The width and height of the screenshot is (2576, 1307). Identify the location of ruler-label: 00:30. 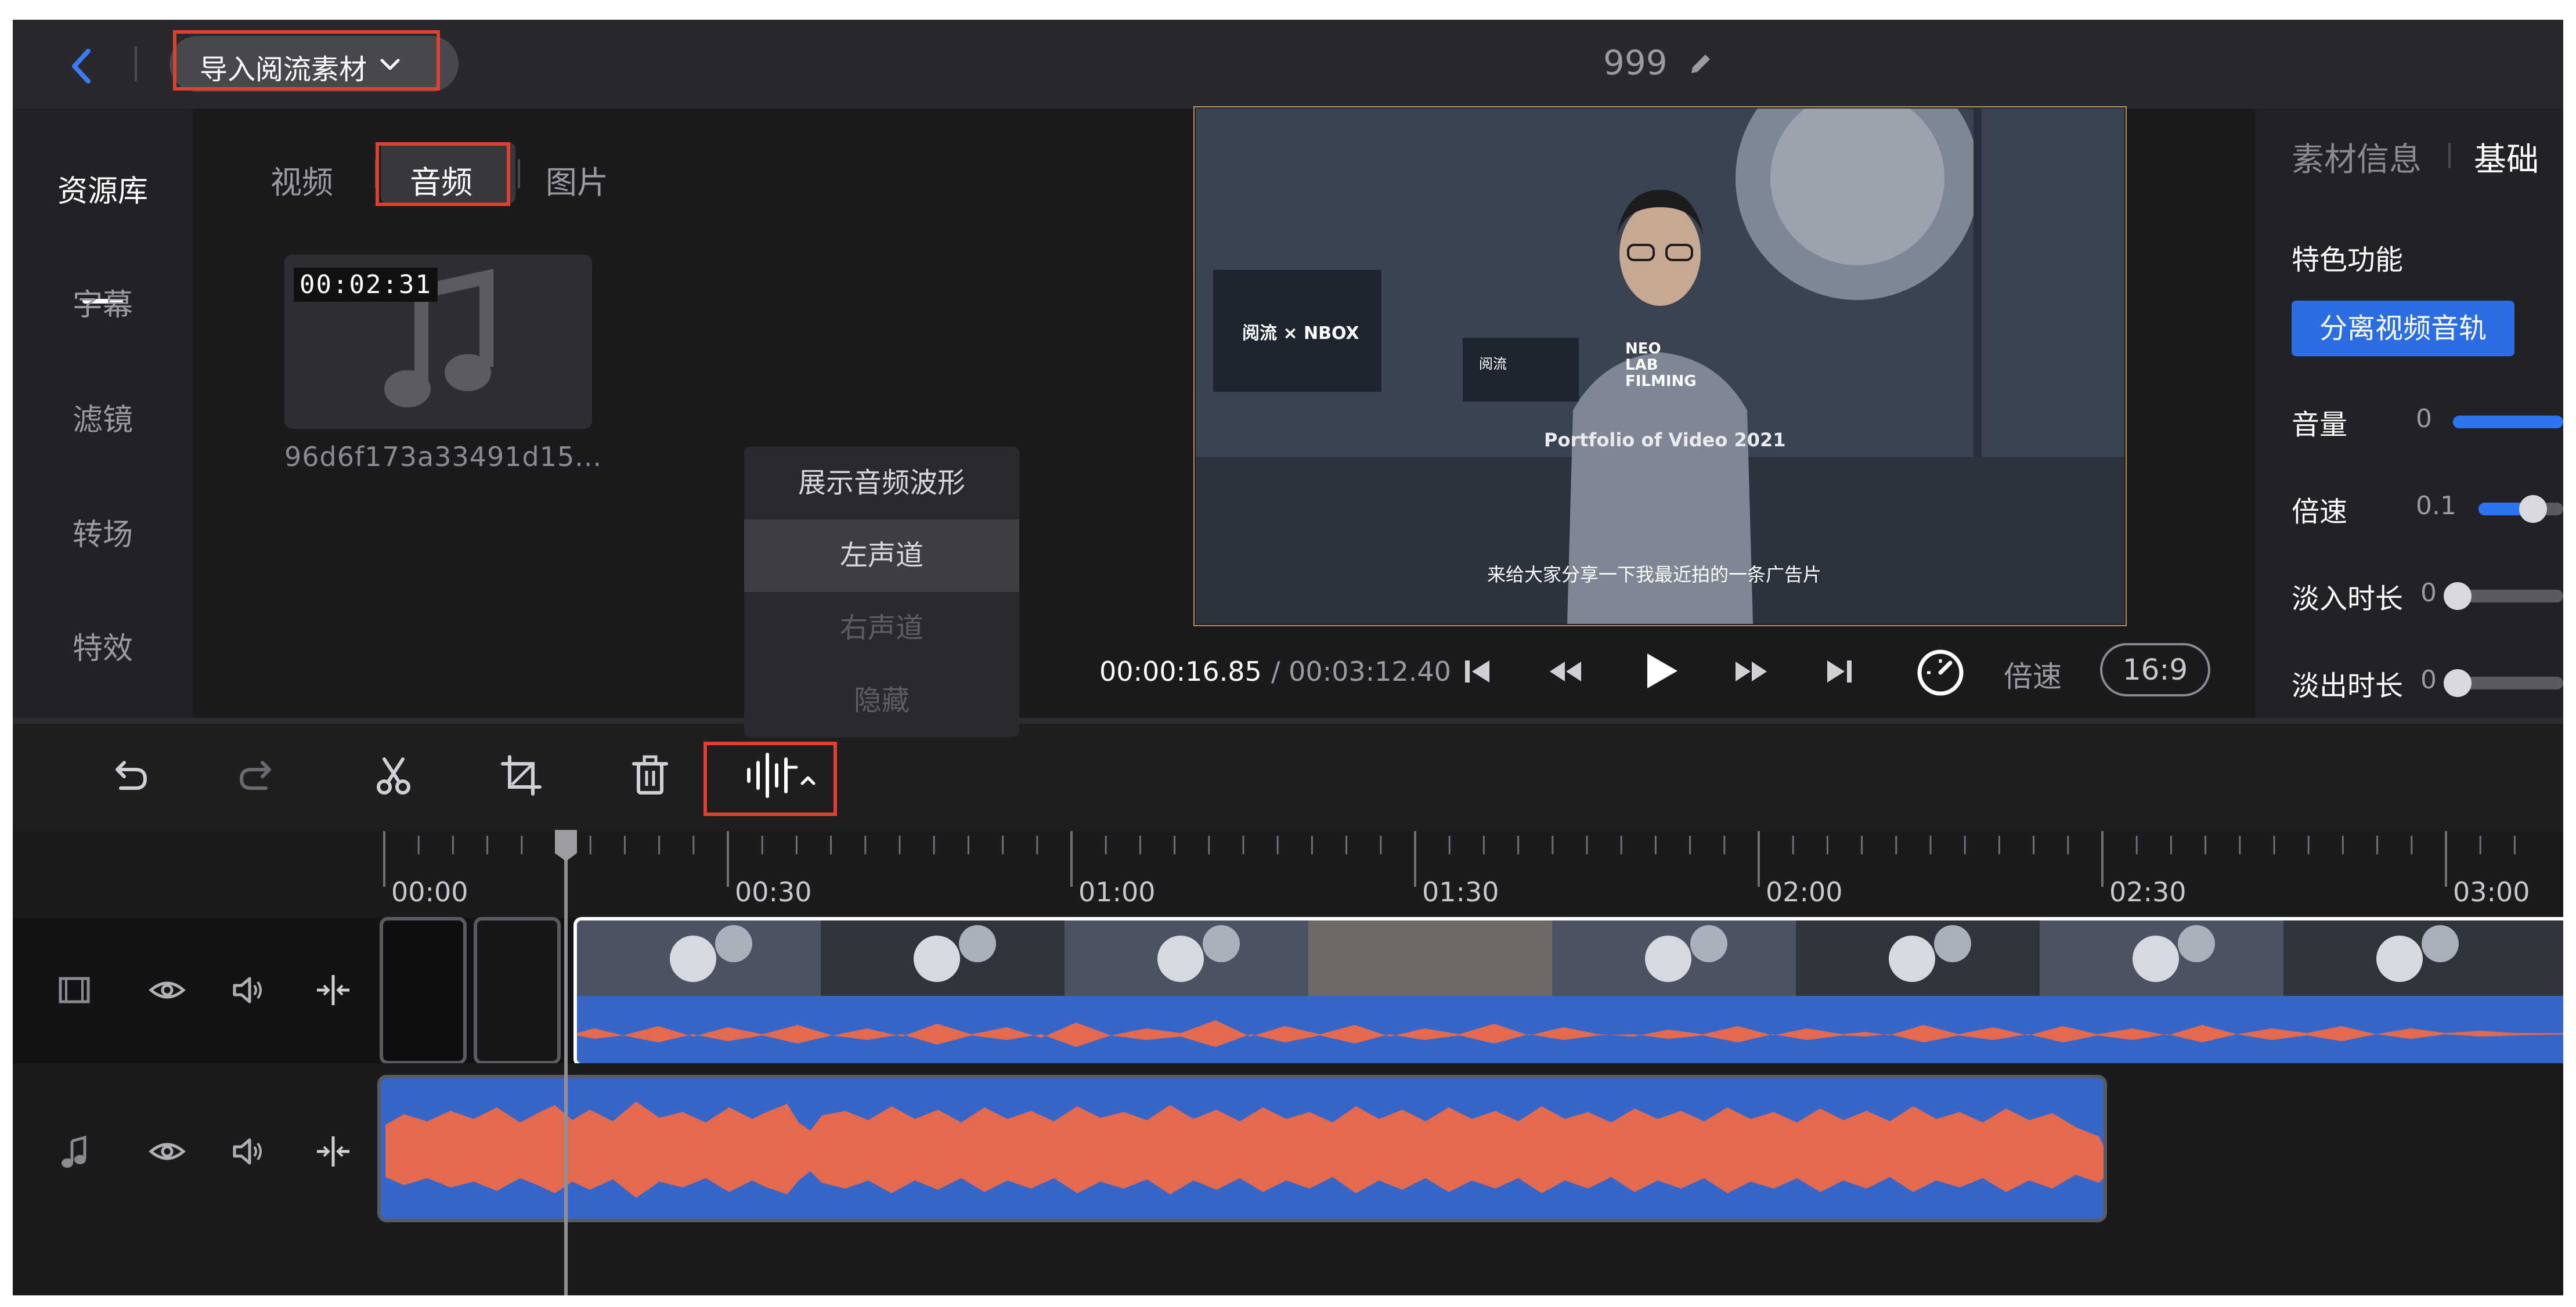
(773, 892).